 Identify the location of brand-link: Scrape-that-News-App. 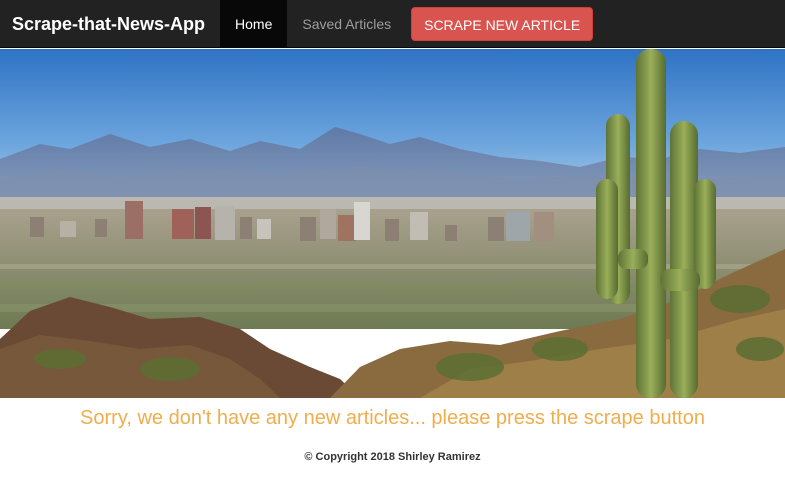
(108, 24).